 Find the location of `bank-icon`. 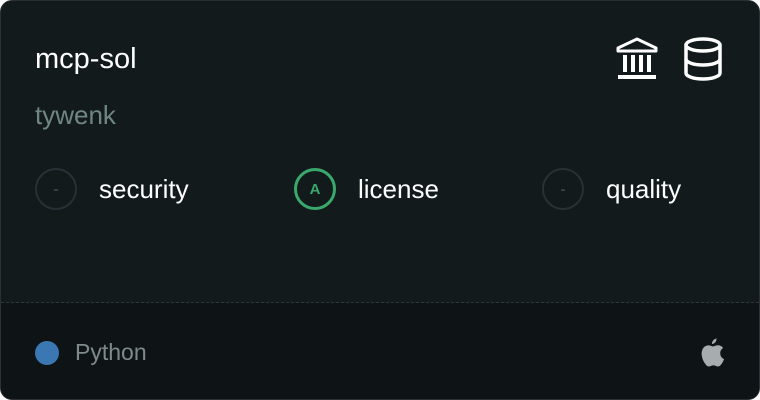

bank-icon is located at coordinates (637, 59).